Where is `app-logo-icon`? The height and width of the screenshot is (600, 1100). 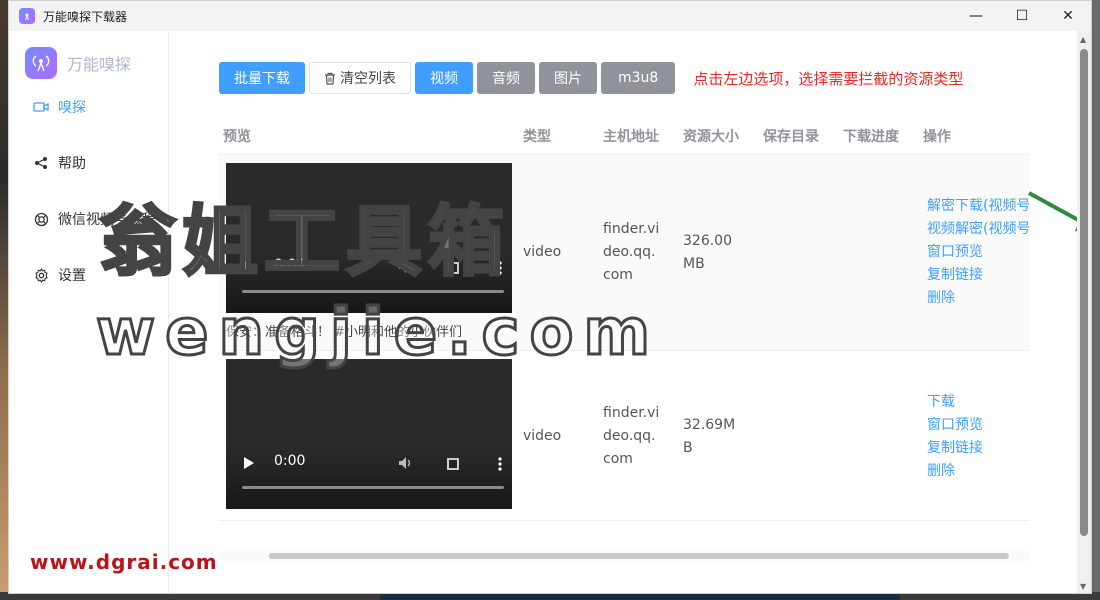
app-logo-icon is located at coordinates (41, 63).